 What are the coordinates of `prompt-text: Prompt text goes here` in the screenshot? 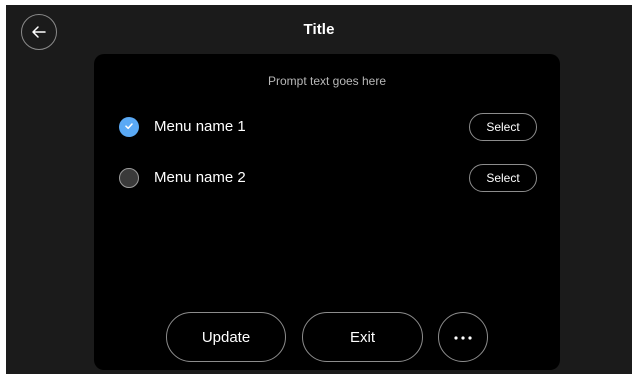 It's located at (327, 81).